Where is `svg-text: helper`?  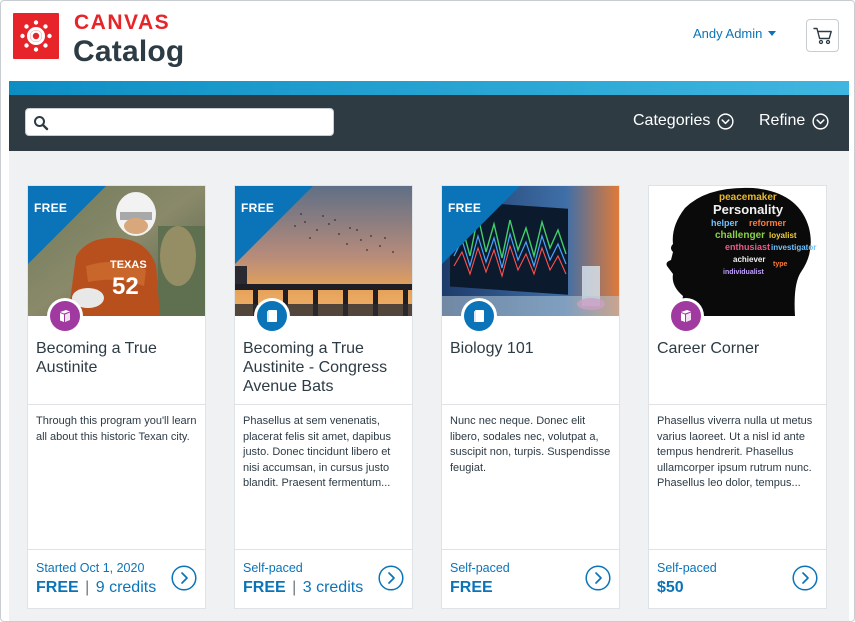
svg-text: helper is located at coordinates (725, 223).